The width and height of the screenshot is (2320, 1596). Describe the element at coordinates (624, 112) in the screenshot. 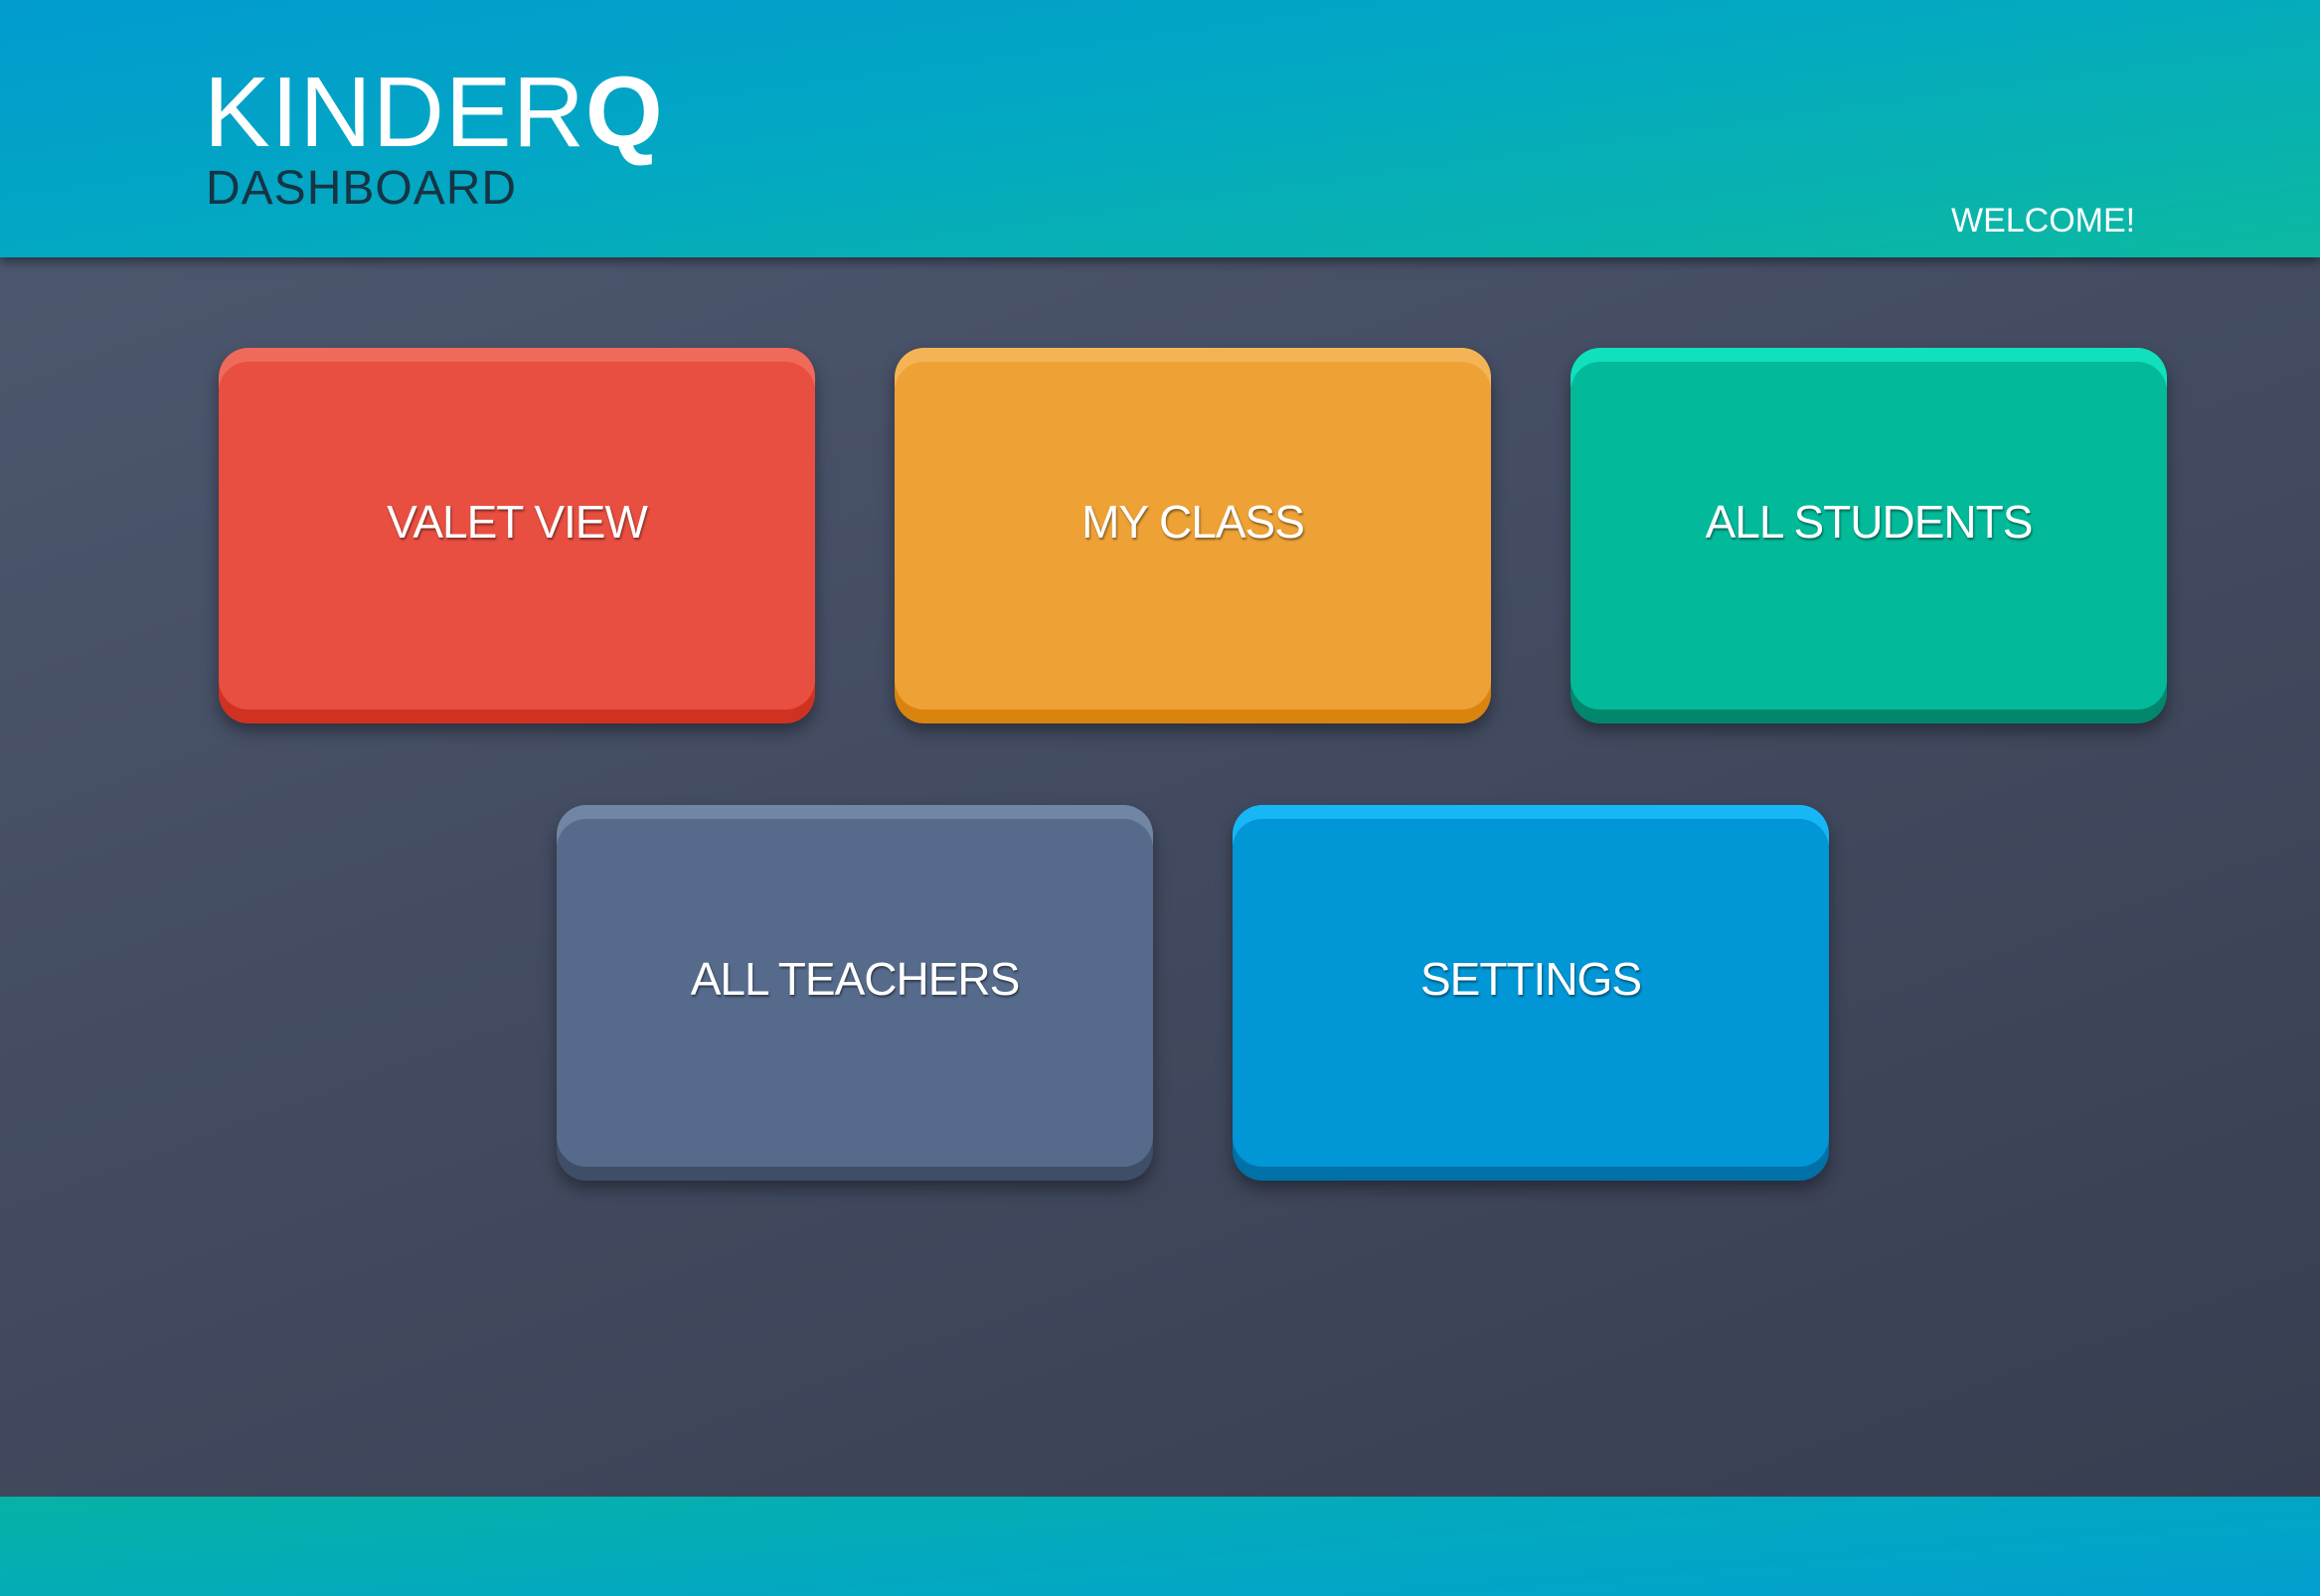

I see `logo-text-bold: Q` at that location.